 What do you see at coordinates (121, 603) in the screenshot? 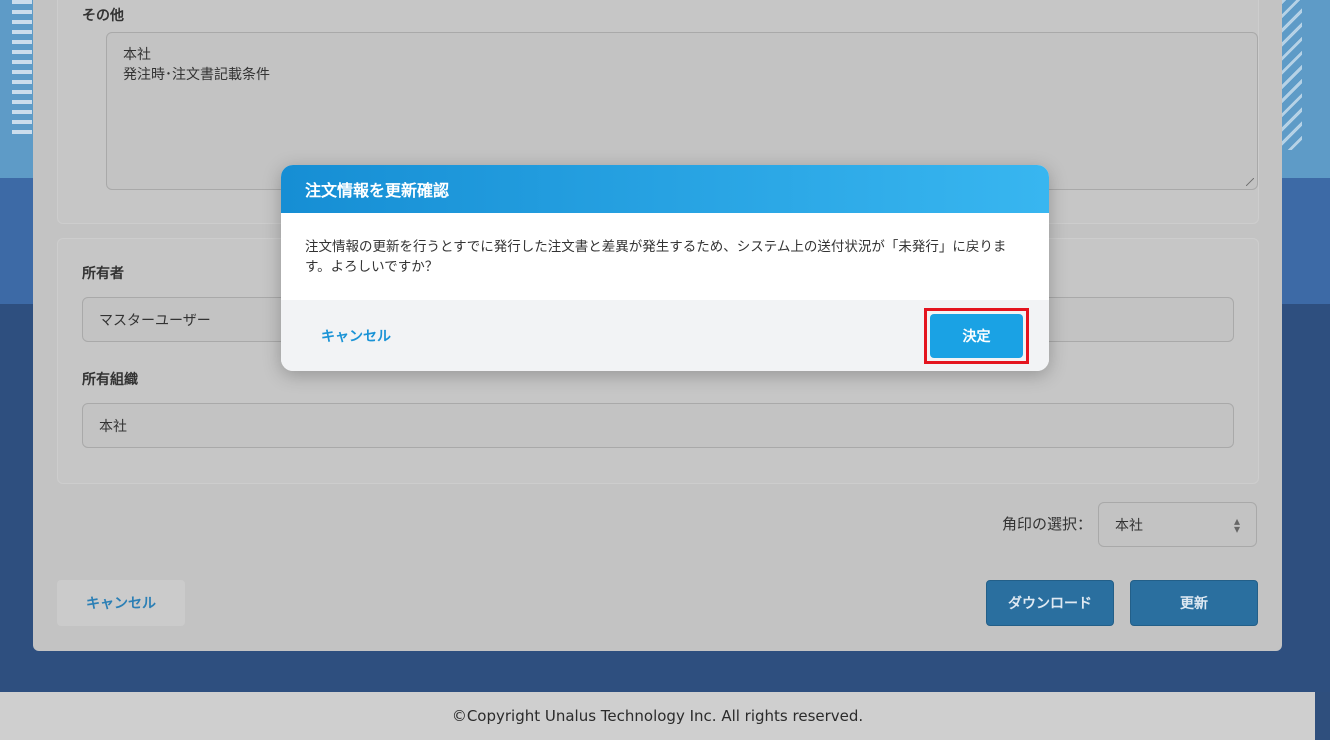
I see `cancel-button: キャンセル` at bounding box center [121, 603].